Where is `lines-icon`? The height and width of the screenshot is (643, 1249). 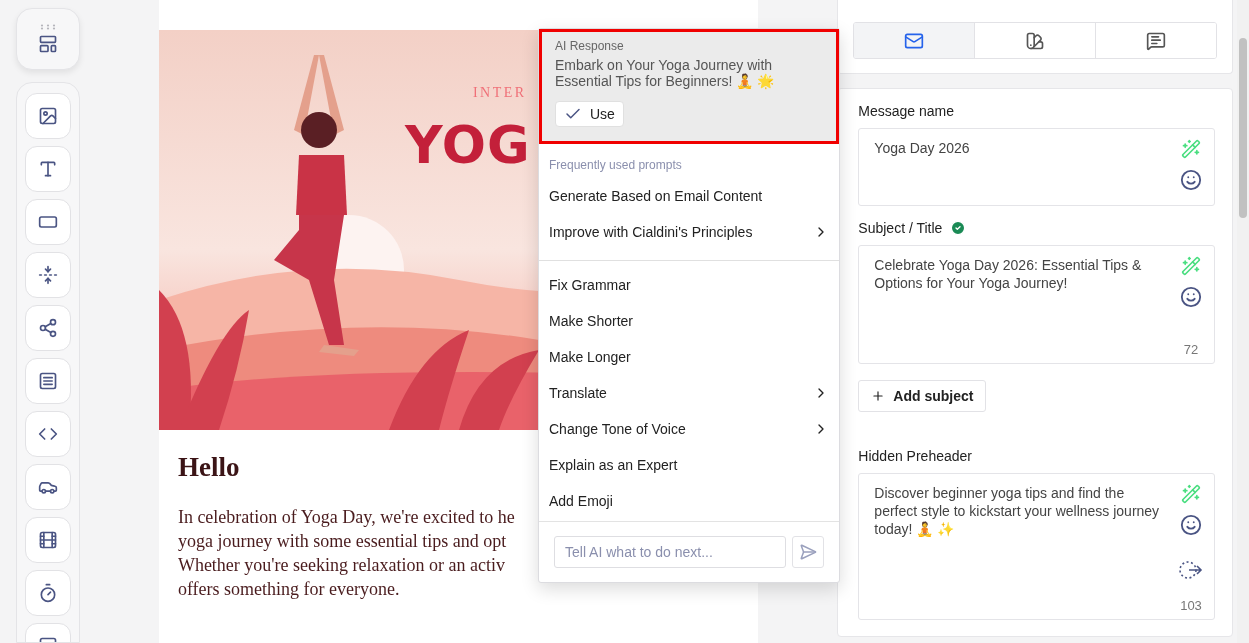
lines-icon is located at coordinates (48, 381).